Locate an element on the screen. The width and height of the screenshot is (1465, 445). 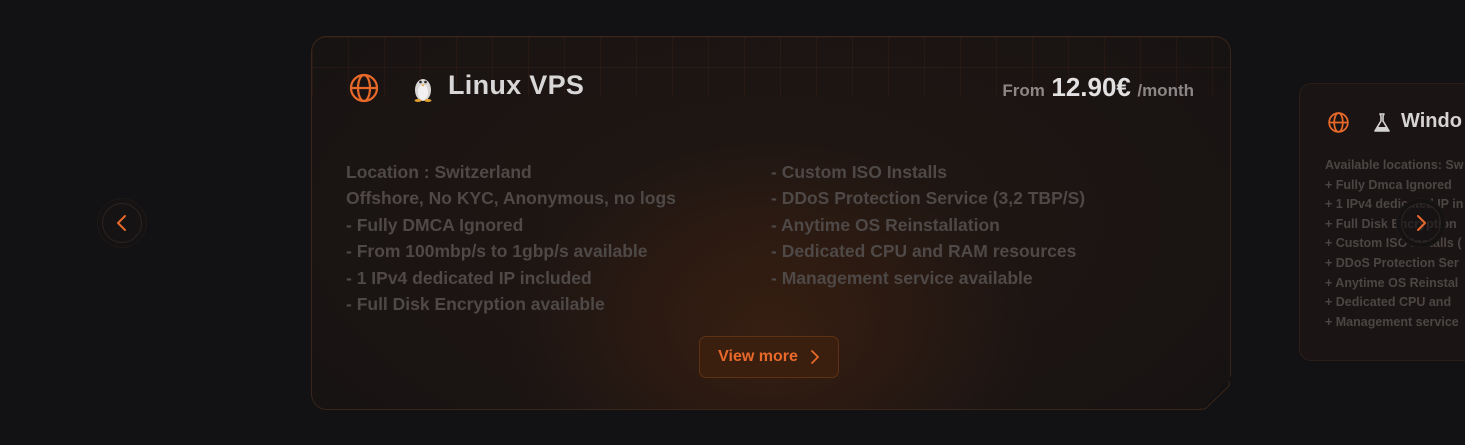
feature-item: - Dedicated CPU and RAM resources is located at coordinates (924, 251).